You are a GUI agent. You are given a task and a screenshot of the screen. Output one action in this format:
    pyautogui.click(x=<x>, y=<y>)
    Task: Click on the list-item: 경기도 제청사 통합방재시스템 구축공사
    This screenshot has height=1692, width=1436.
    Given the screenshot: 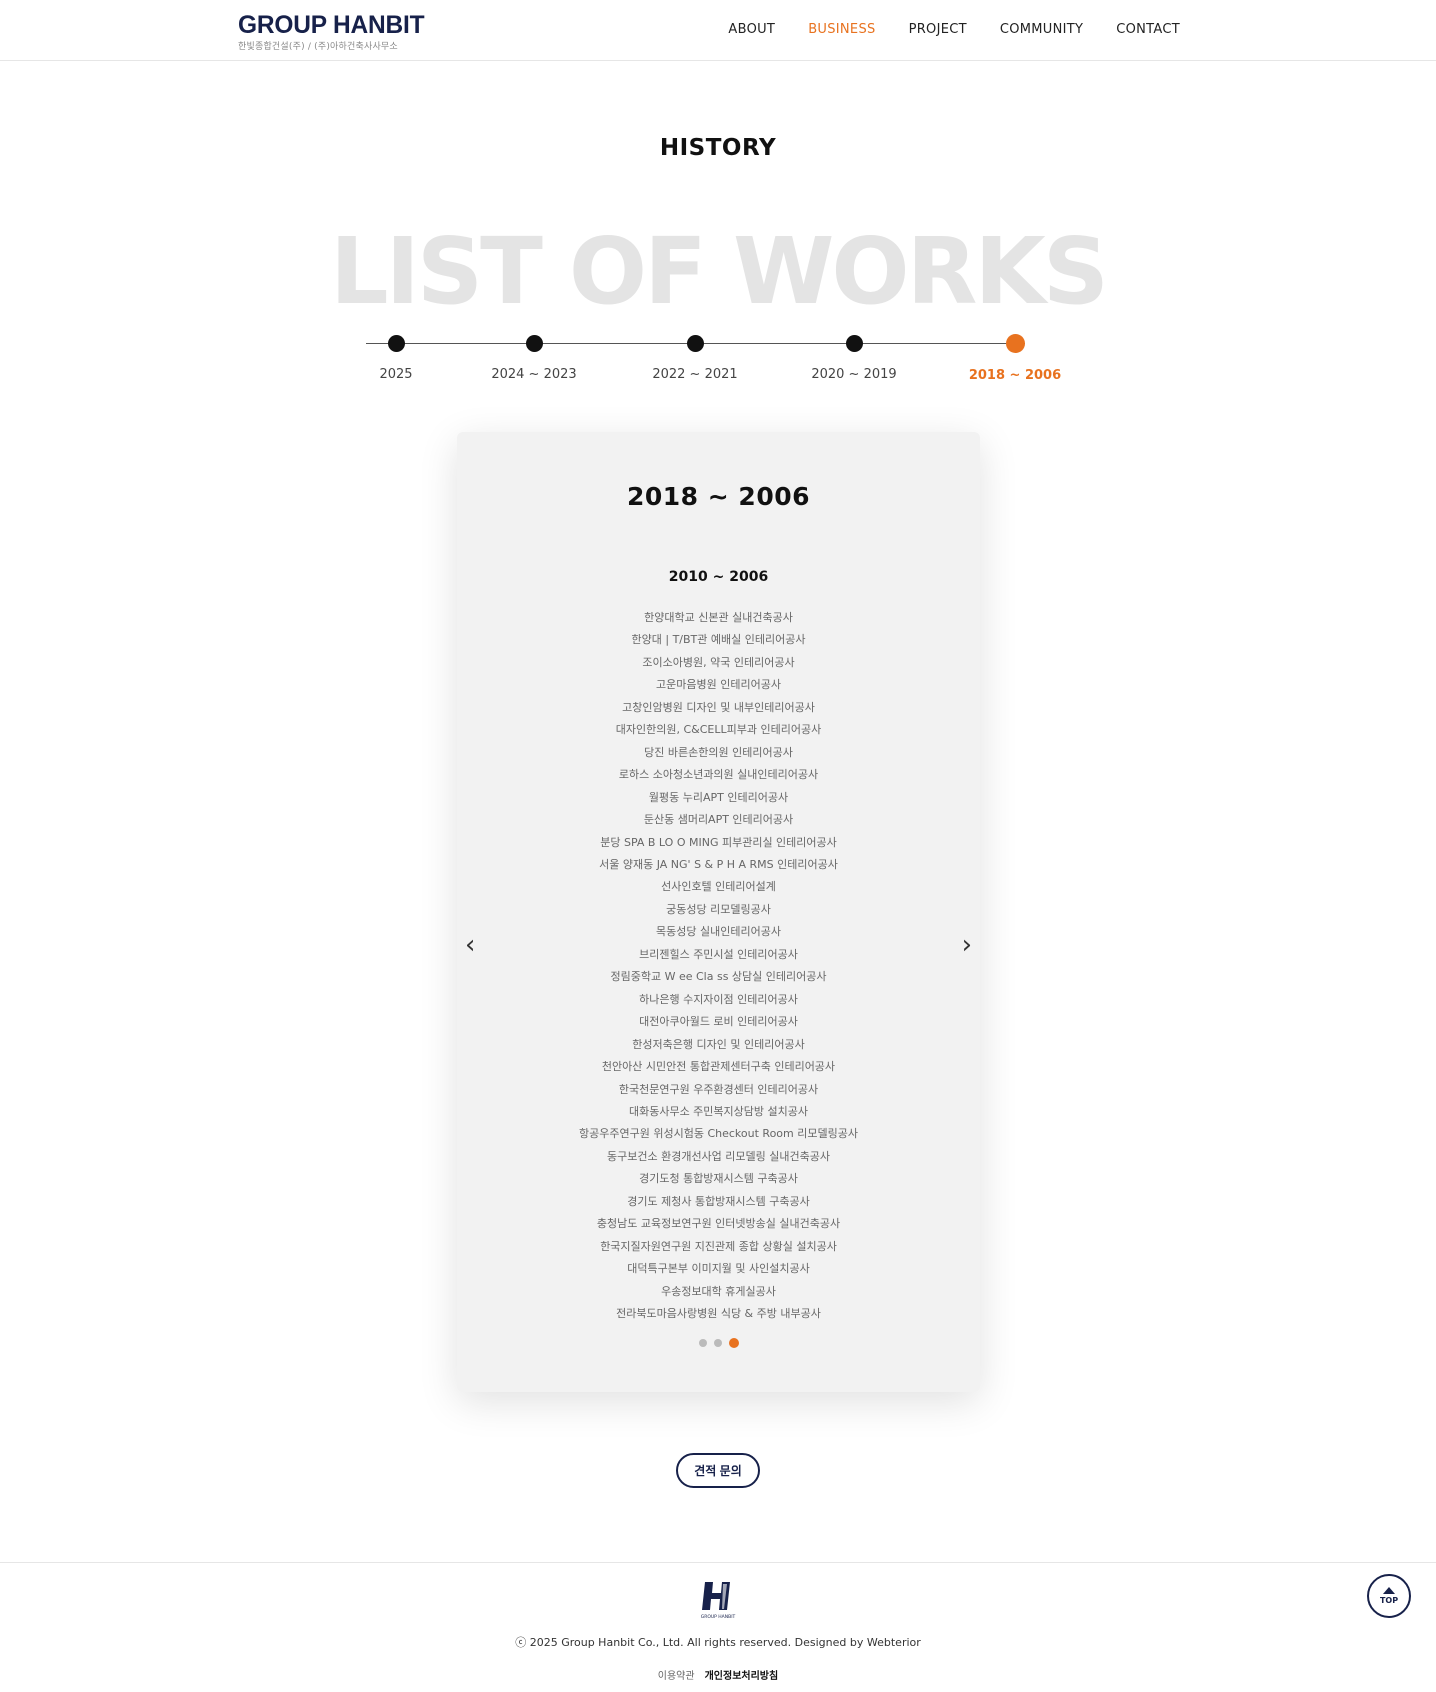 What is the action you would take?
    pyautogui.click(x=718, y=1201)
    